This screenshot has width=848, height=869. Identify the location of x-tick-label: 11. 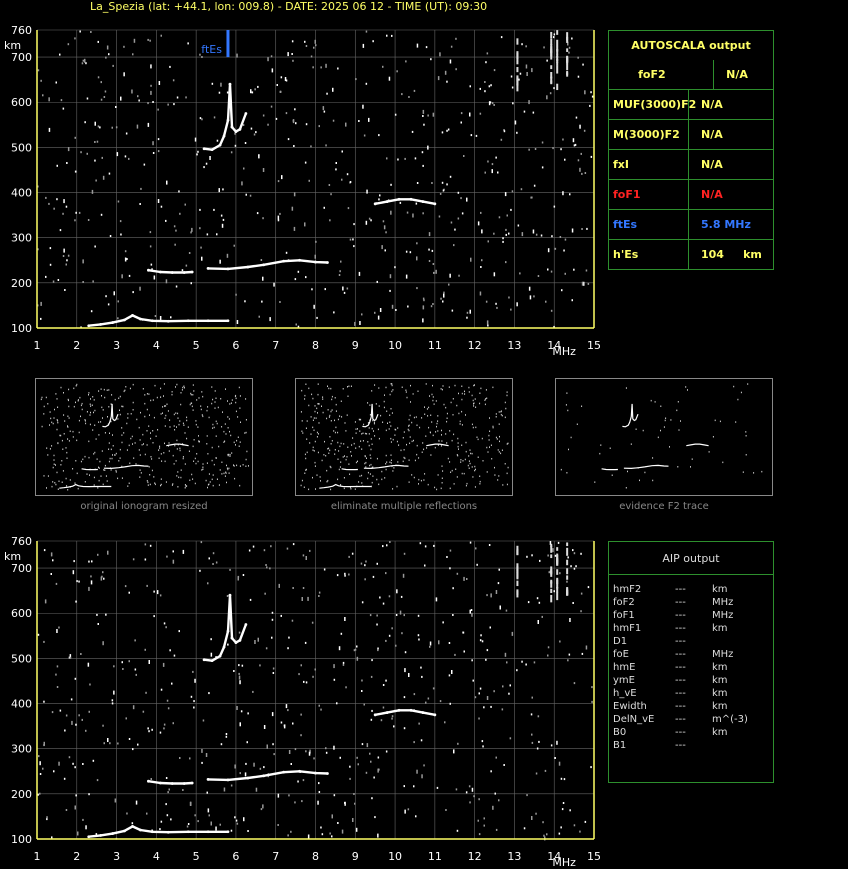
(435, 856).